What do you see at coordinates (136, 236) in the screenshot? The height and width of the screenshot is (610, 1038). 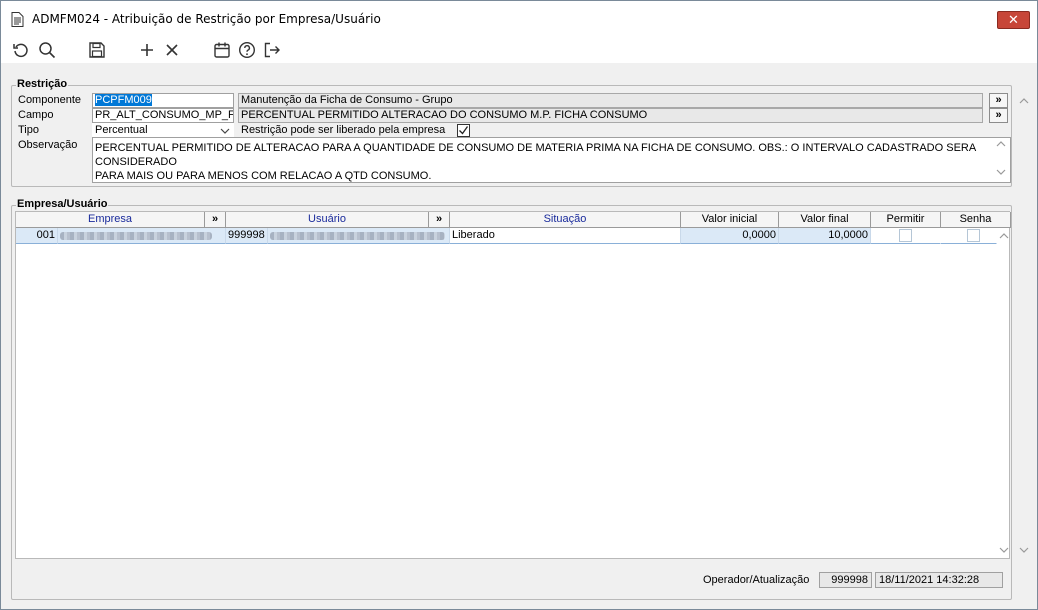 I see `redacted-empresa-name` at bounding box center [136, 236].